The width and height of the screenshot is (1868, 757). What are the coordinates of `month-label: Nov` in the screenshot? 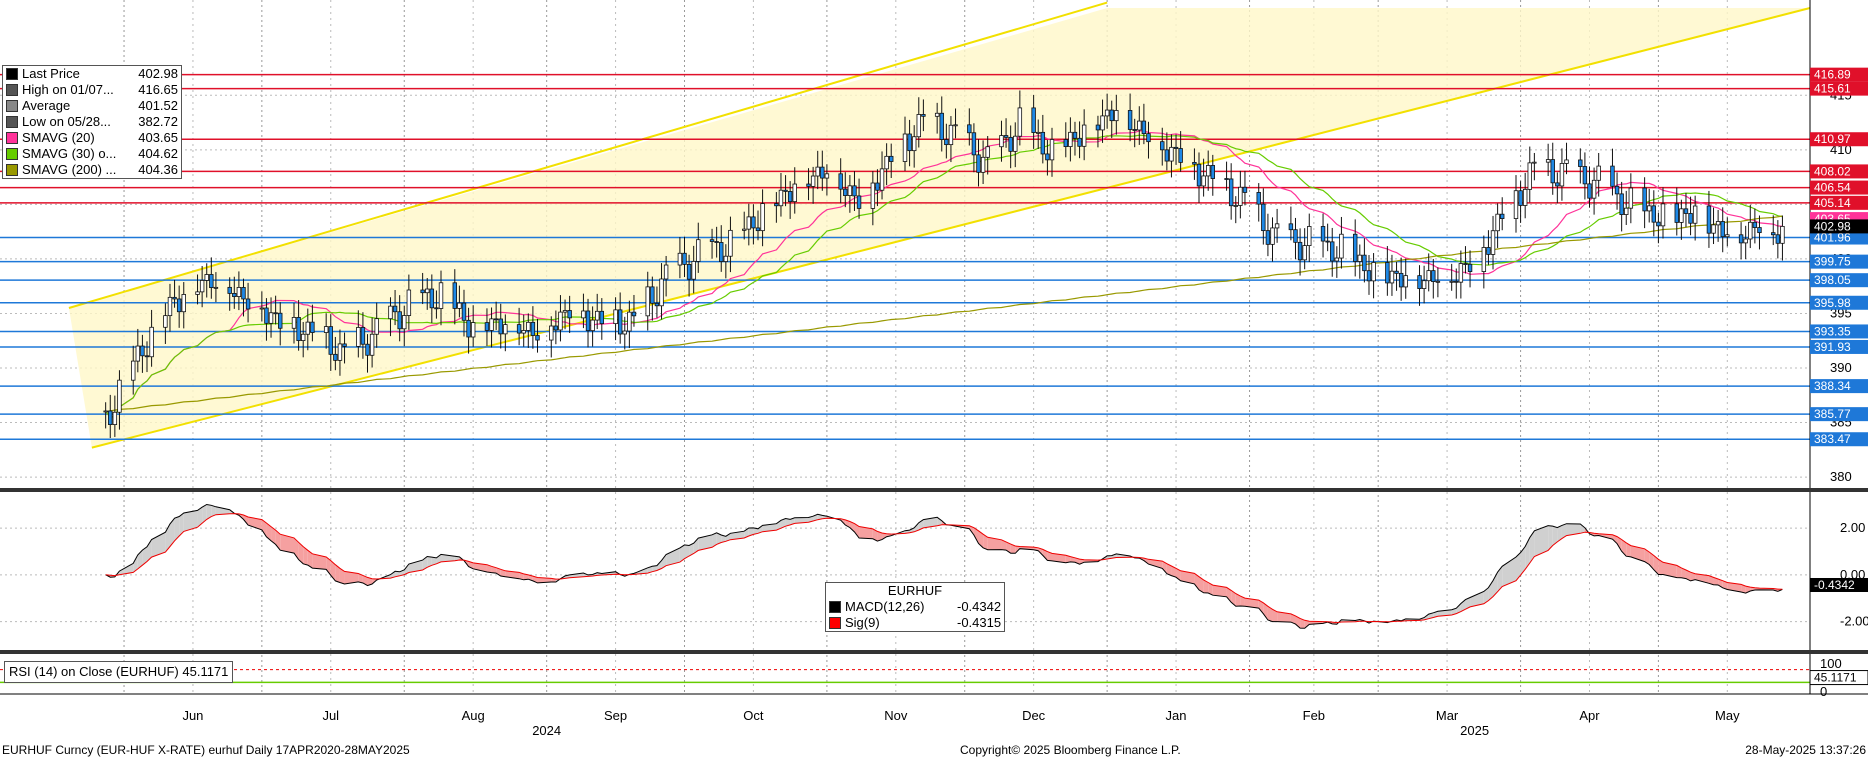 It's located at (896, 715).